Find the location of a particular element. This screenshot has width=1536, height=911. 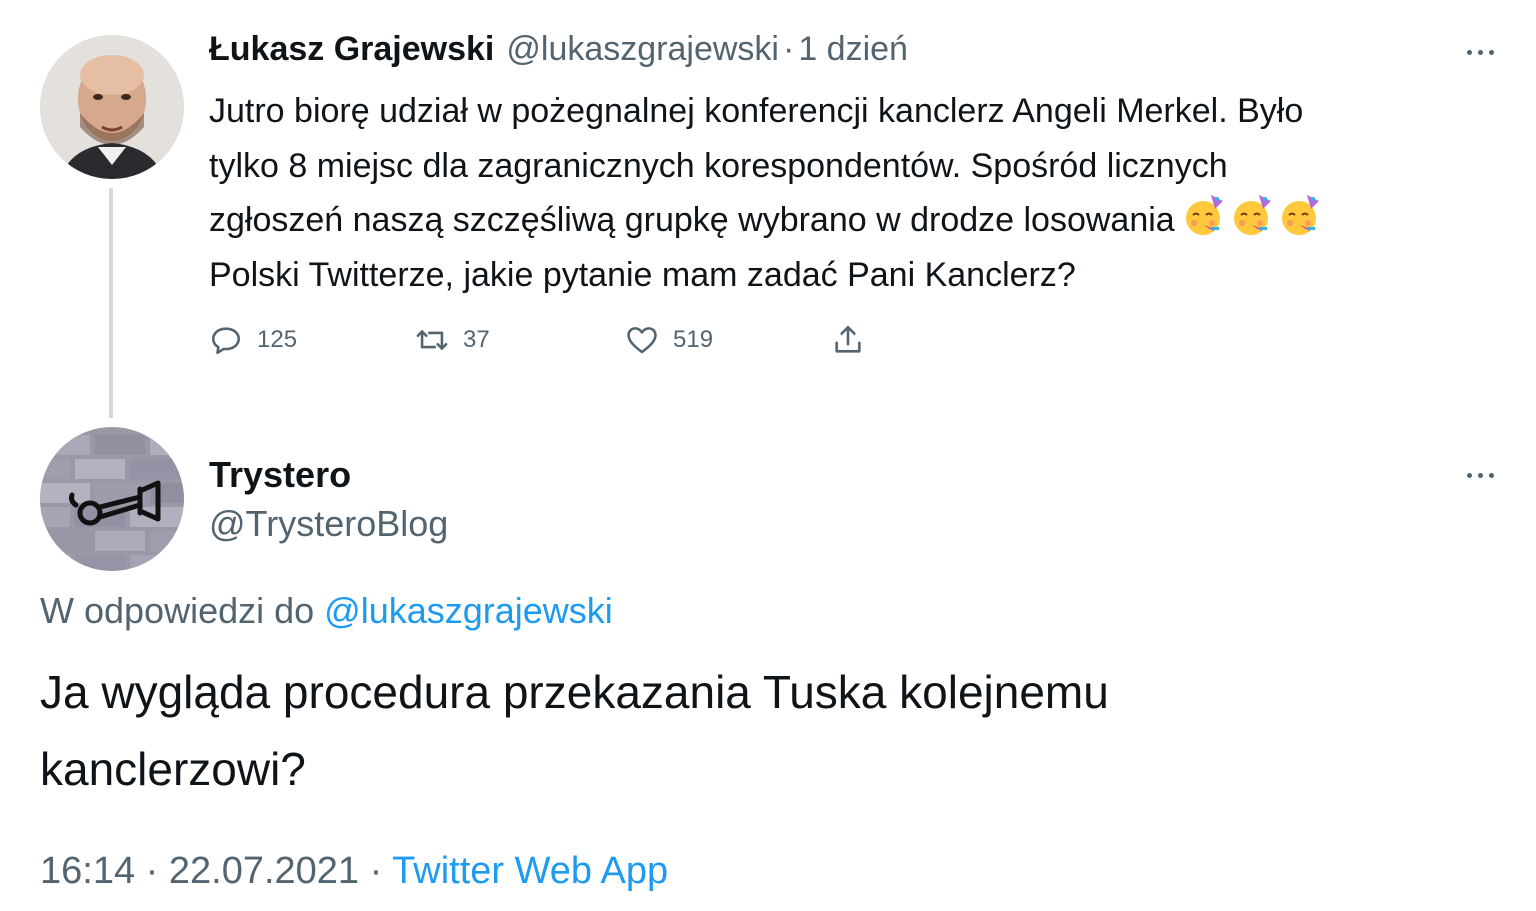

retweet-count: 37 is located at coordinates (476, 339).